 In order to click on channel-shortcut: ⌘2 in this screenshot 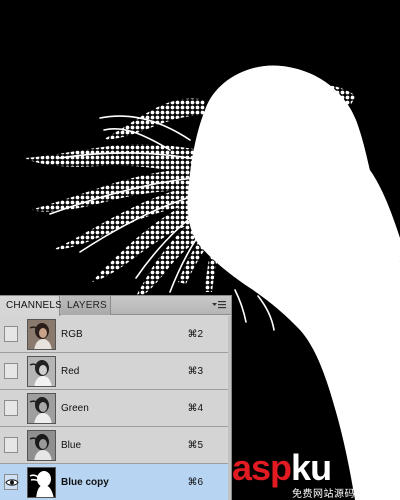, I will do `click(195, 334)`.